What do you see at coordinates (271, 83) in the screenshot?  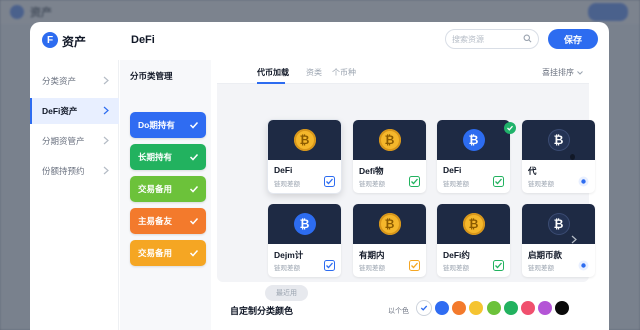 I see `tab-active-indicator` at bounding box center [271, 83].